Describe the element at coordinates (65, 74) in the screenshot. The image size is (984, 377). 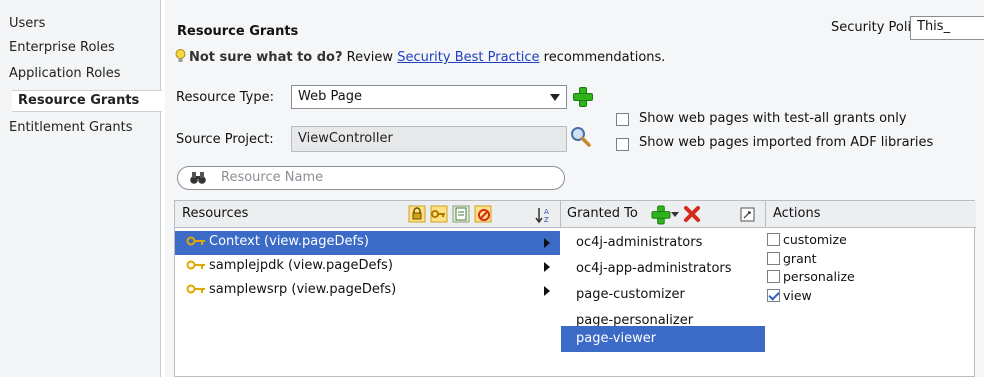
I see `nav-item-application-roles: Application Roles` at that location.